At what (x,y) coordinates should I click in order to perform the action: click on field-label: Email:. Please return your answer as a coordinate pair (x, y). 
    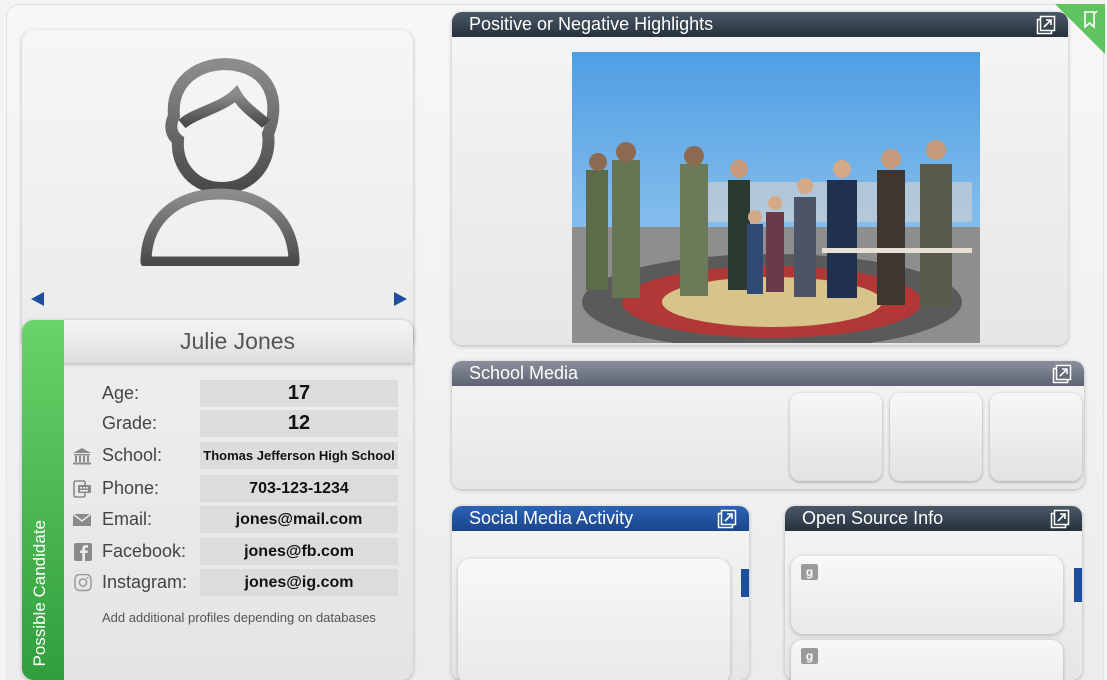
    Looking at the image, I should click on (127, 519).